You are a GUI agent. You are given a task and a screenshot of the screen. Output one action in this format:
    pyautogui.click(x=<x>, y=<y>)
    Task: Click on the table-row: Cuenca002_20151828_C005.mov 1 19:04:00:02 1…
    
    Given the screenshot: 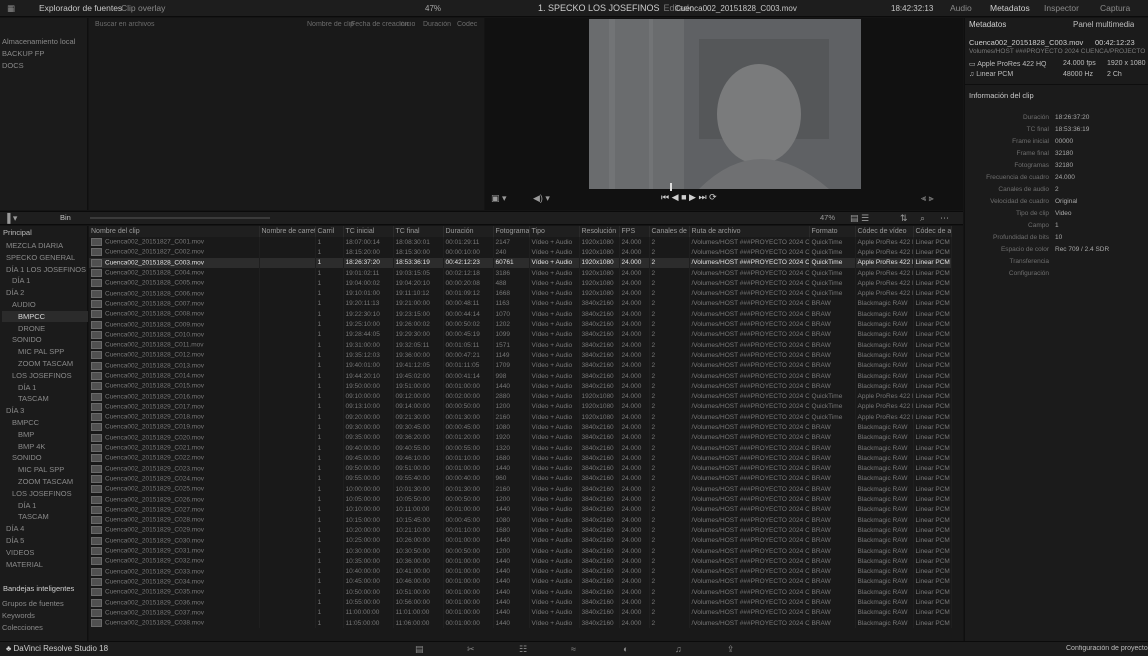 What is the action you would take?
    pyautogui.click(x=520, y=283)
    